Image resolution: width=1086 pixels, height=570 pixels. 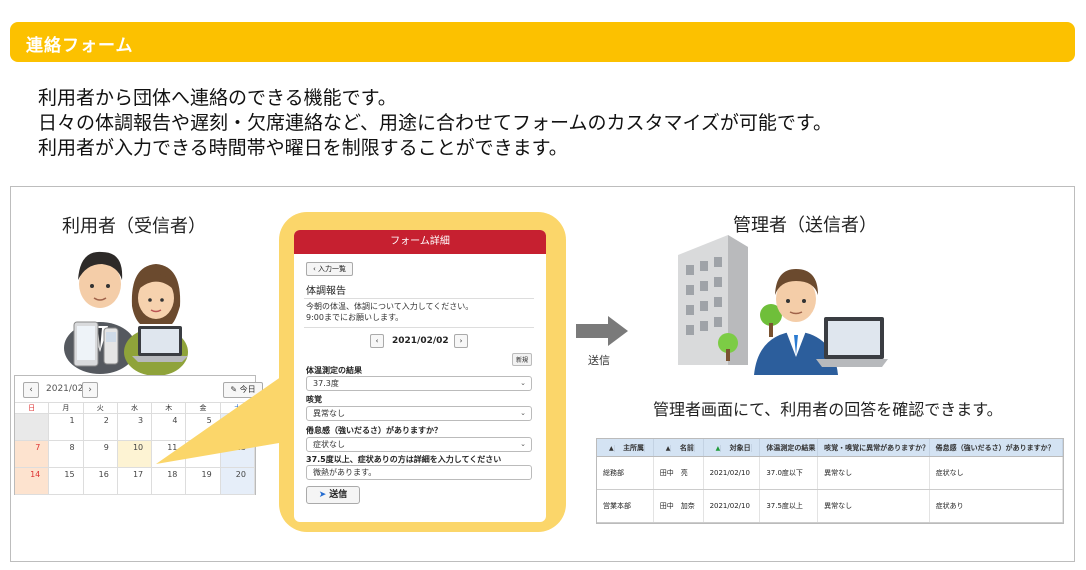 What do you see at coordinates (31, 390) in the screenshot?
I see `calendar-prev-button: ‹` at bounding box center [31, 390].